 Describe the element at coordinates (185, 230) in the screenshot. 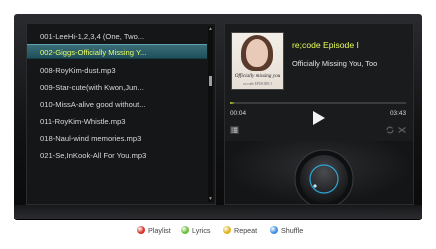

I see `green-dot-icon` at that location.